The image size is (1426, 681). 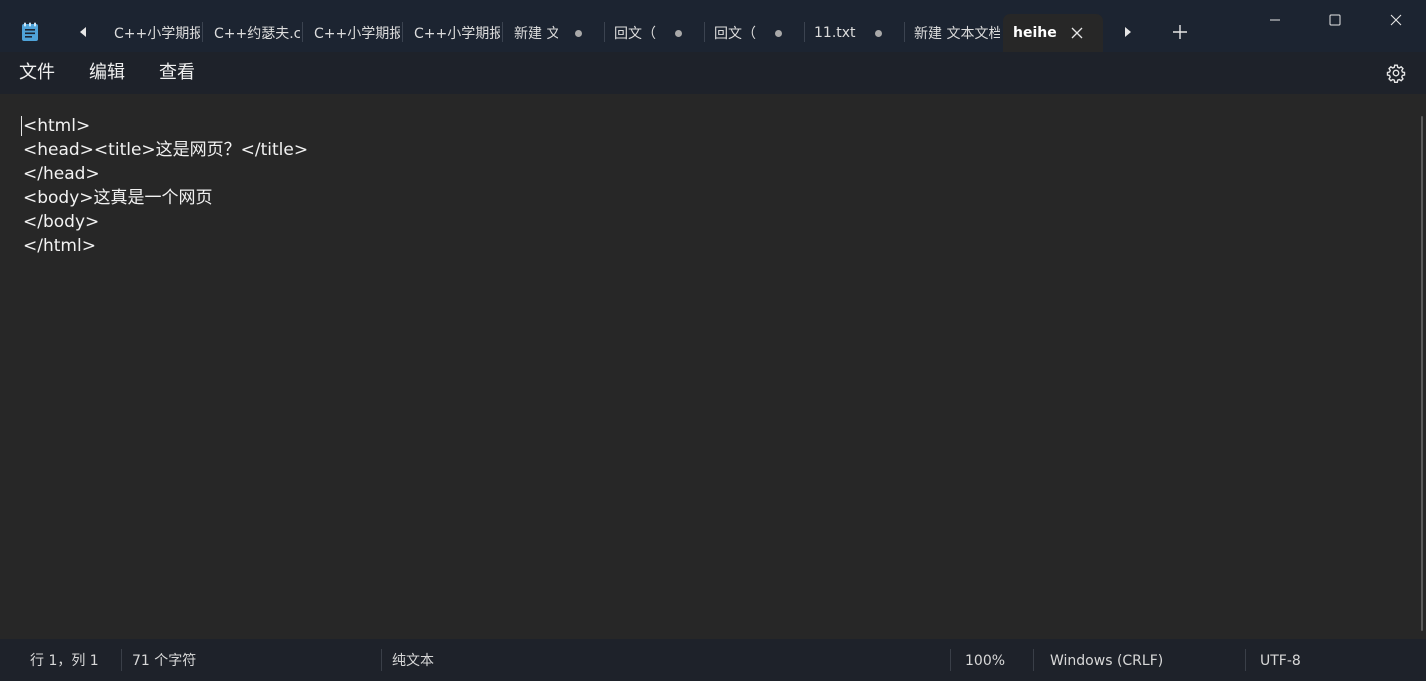 I want to click on gear-icon, so click(x=1396, y=73).